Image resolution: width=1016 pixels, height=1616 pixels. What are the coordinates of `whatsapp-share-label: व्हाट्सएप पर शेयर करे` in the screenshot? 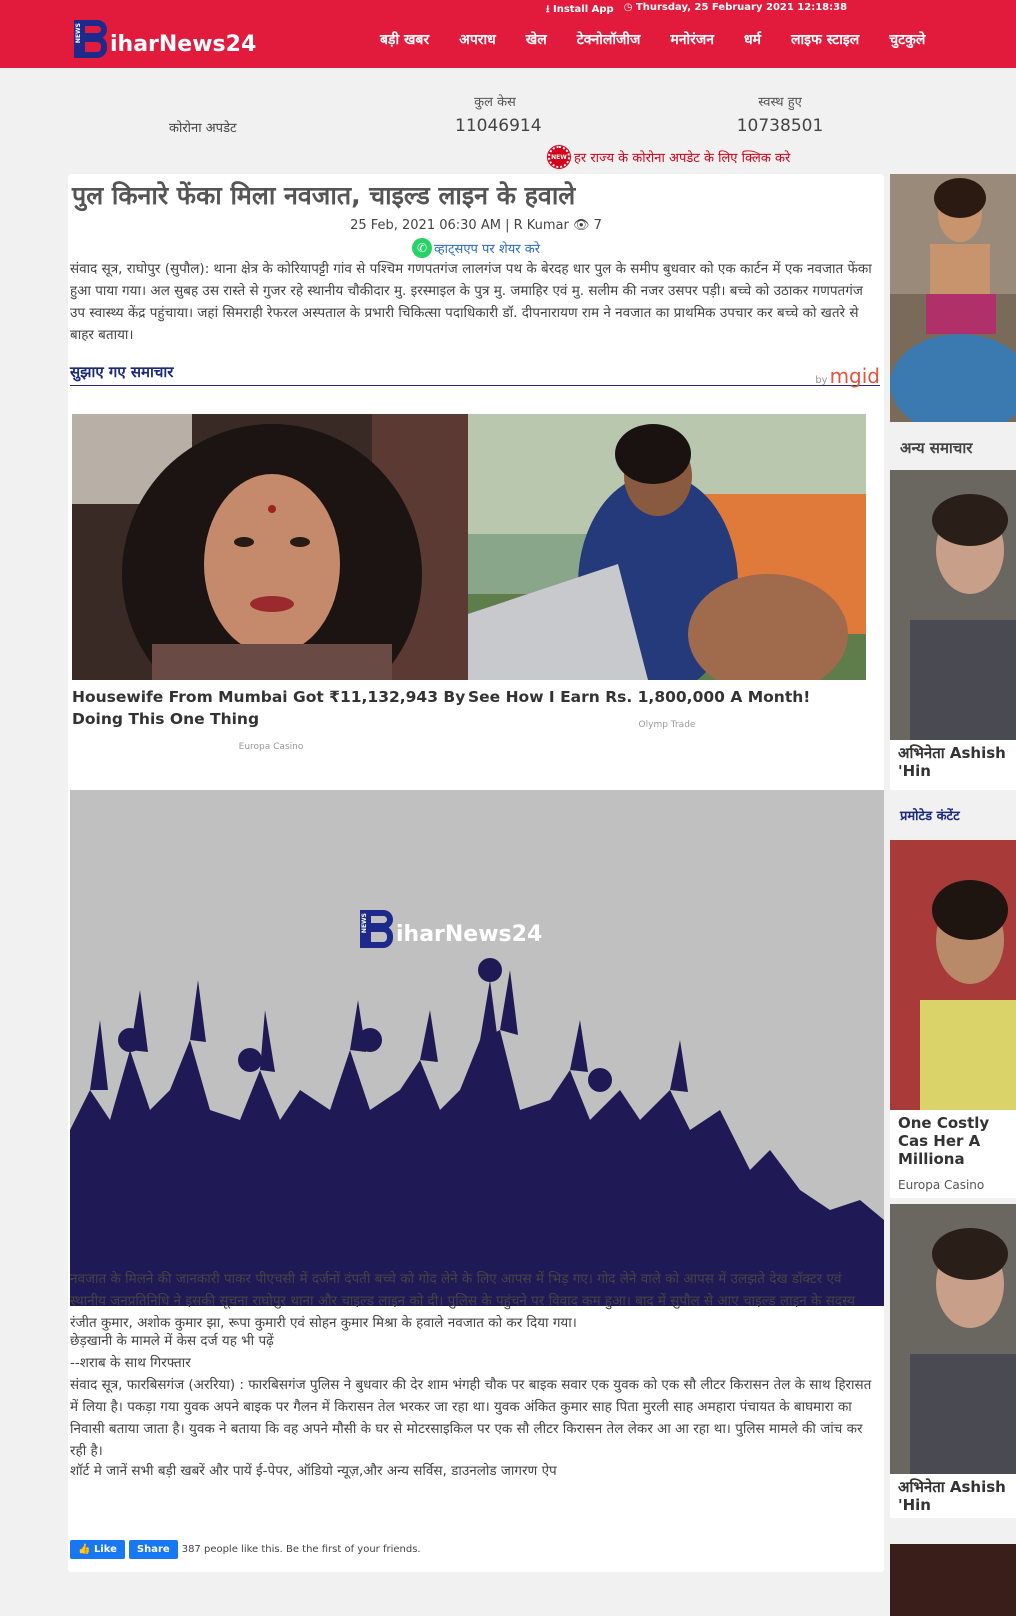 It's located at (487, 249).